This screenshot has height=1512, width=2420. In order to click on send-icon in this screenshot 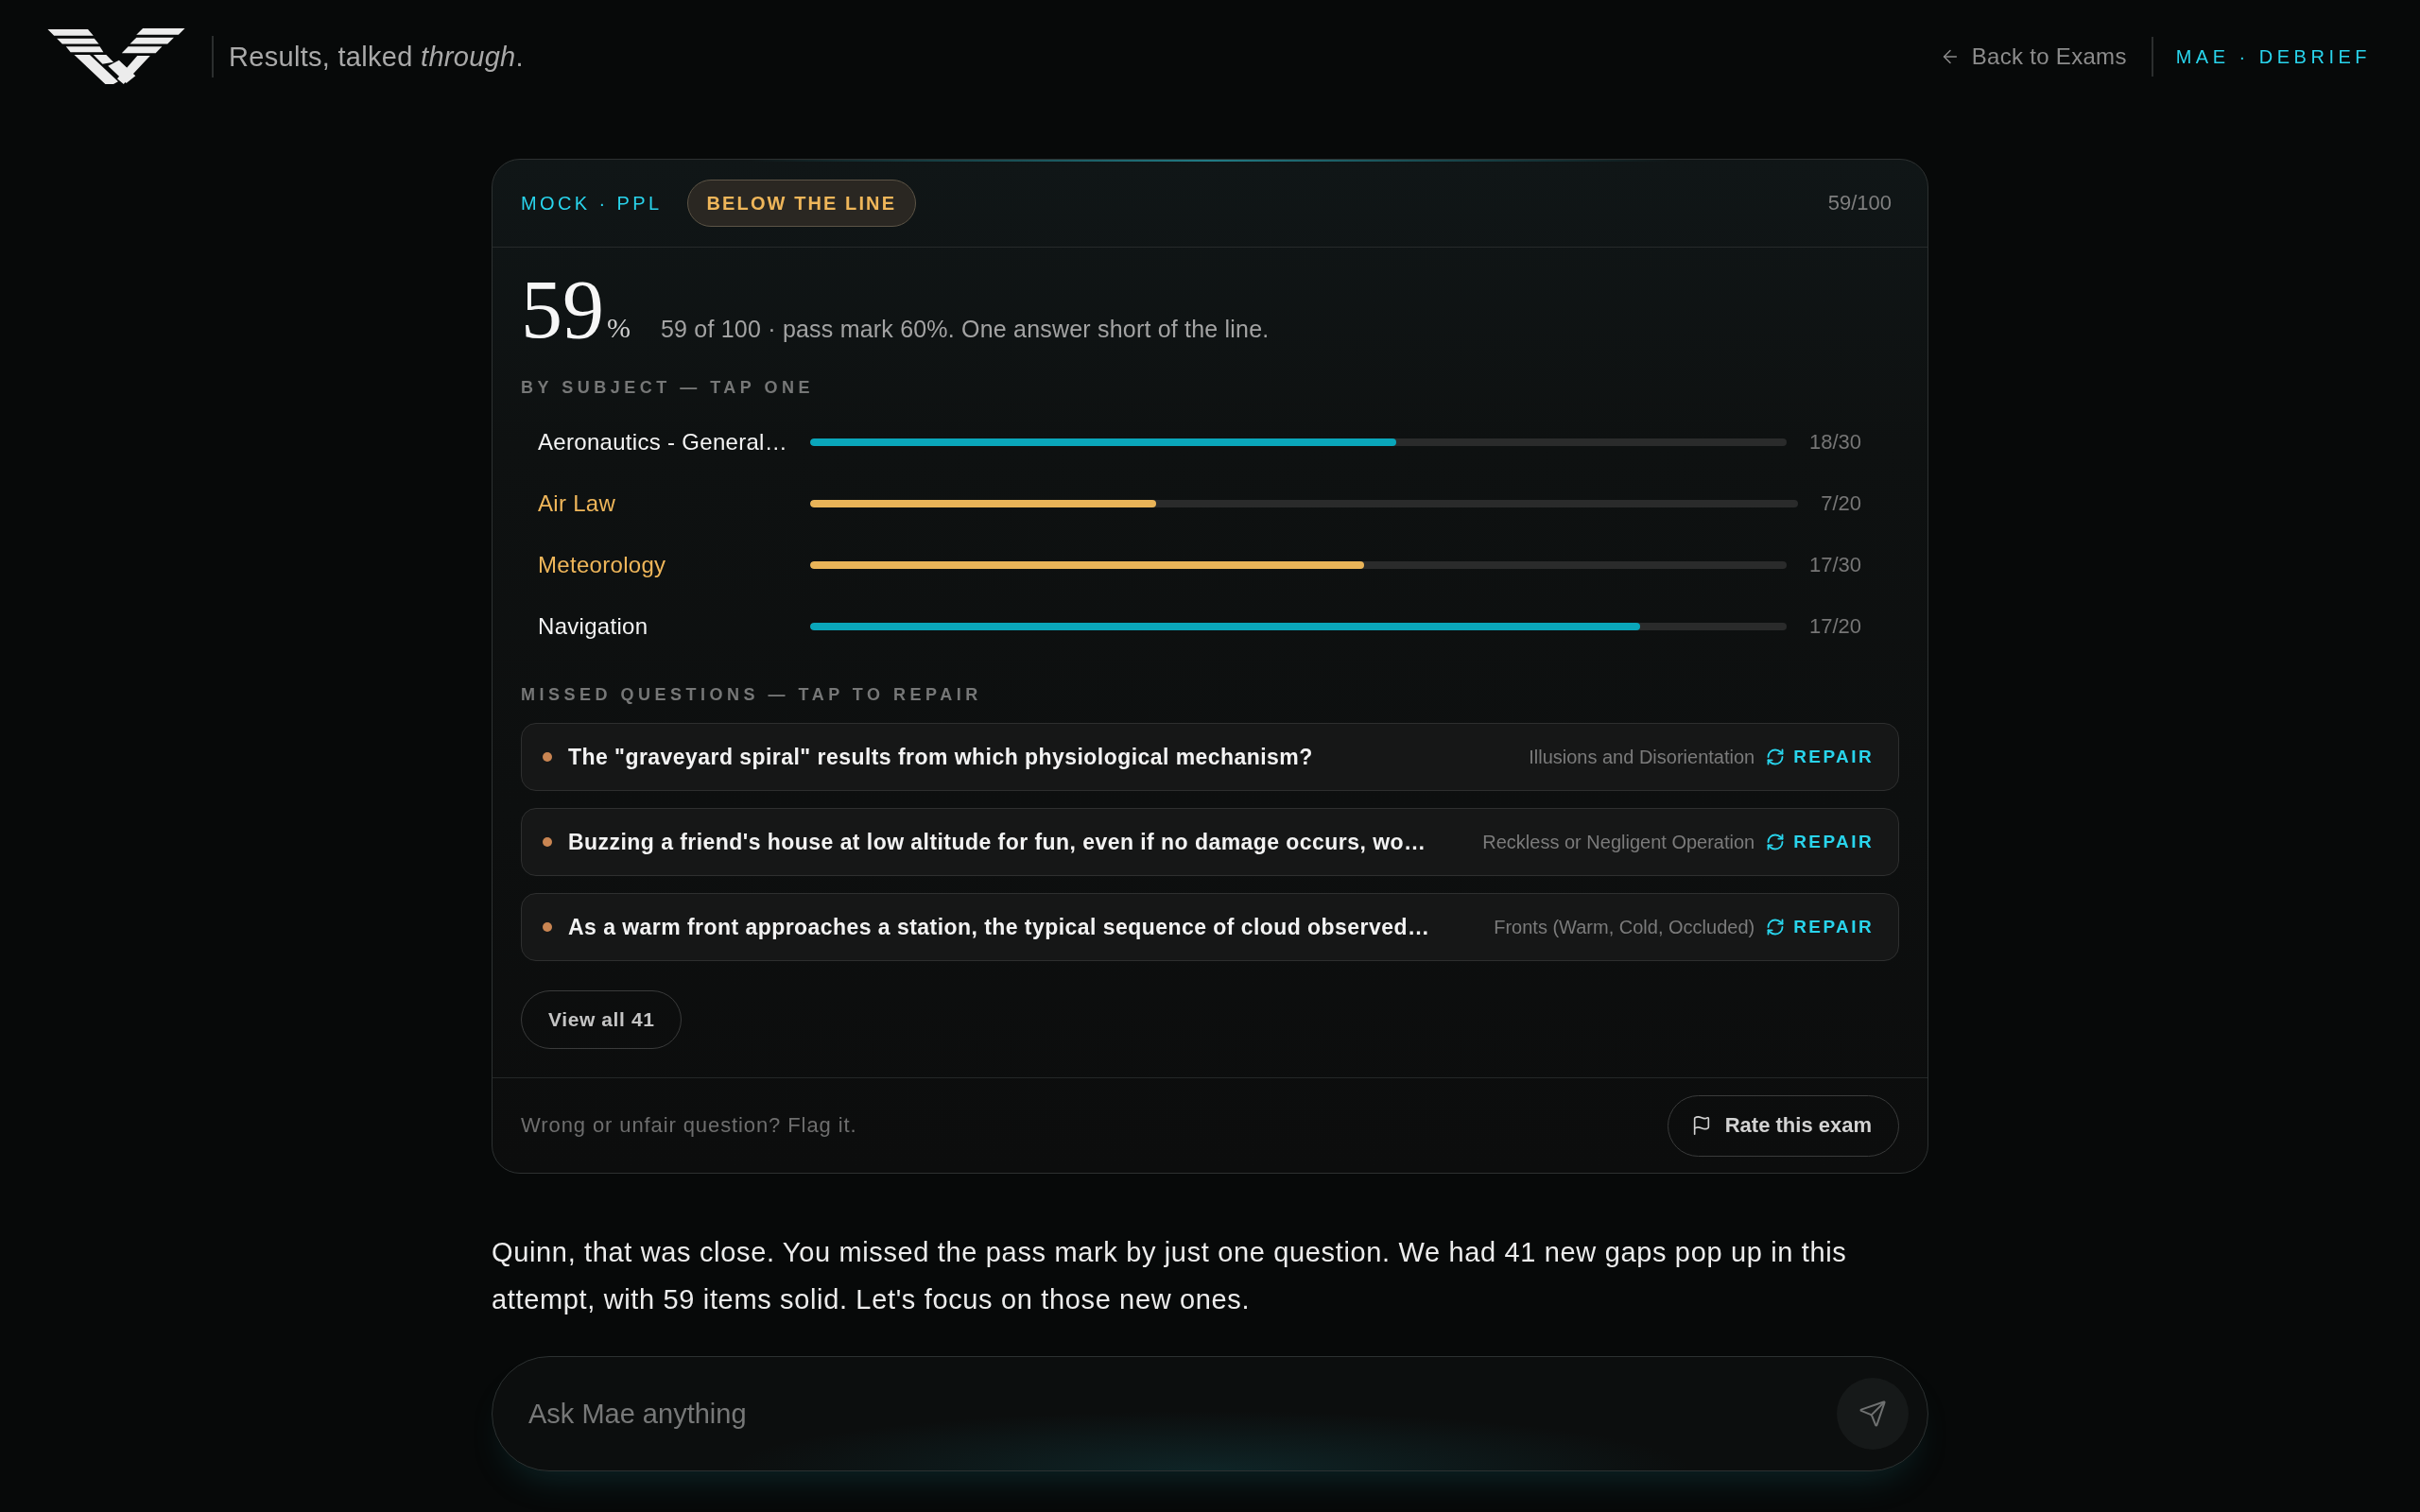, I will do `click(1872, 1414)`.